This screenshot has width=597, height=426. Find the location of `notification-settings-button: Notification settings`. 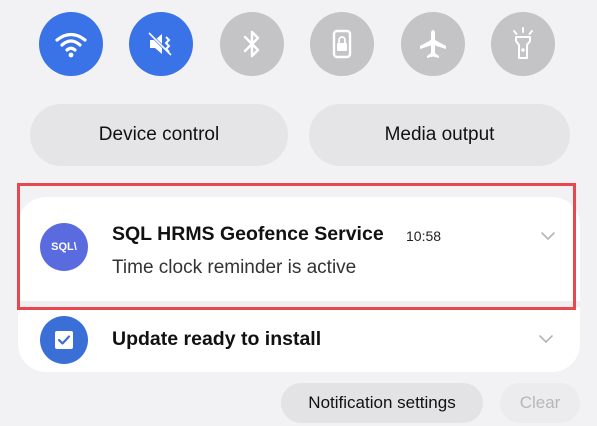

notification-settings-button: Notification settings is located at coordinates (382, 403).